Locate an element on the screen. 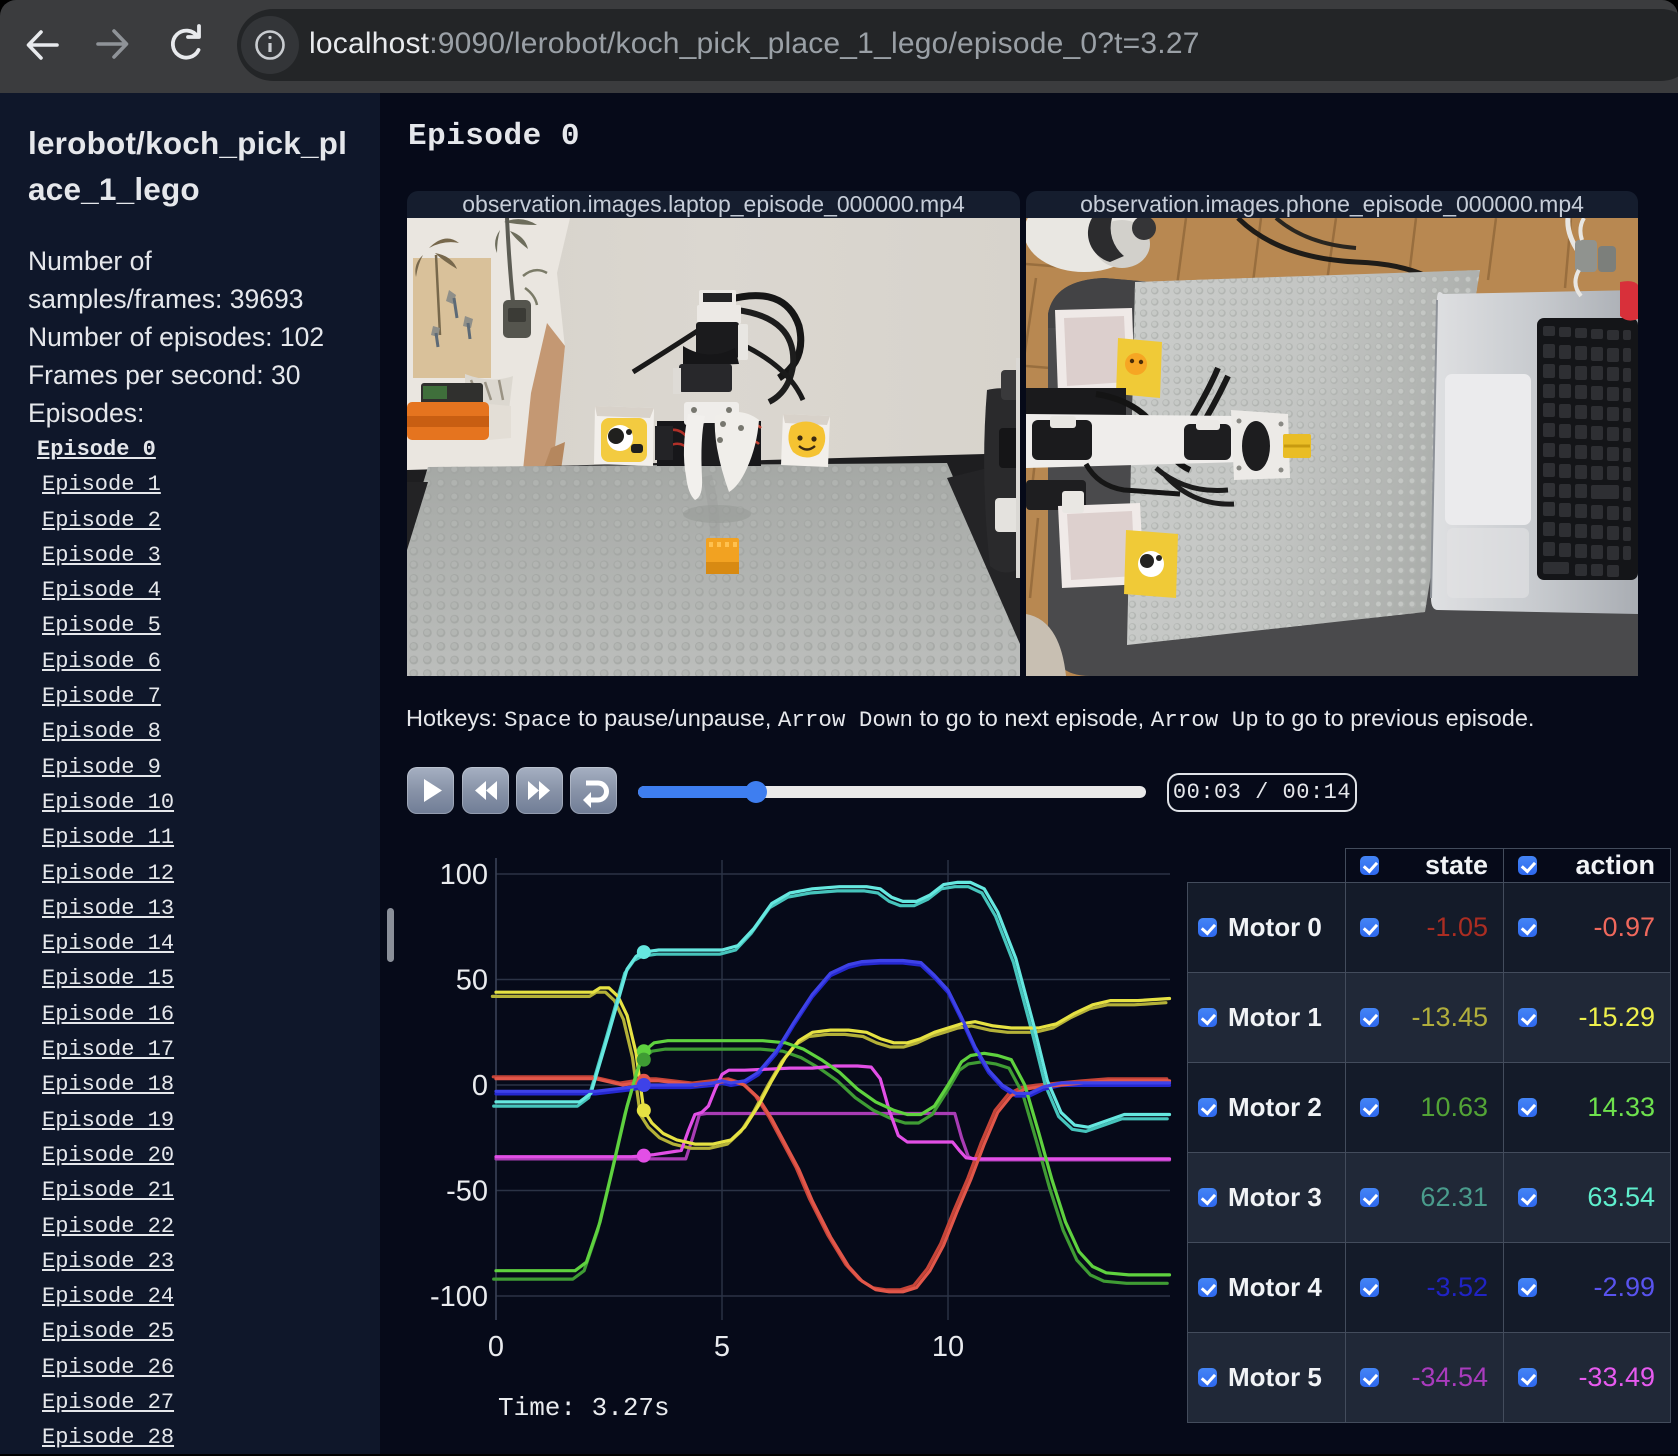 The height and width of the screenshot is (1456, 1678). svg-text: 100 is located at coordinates (464, 875).